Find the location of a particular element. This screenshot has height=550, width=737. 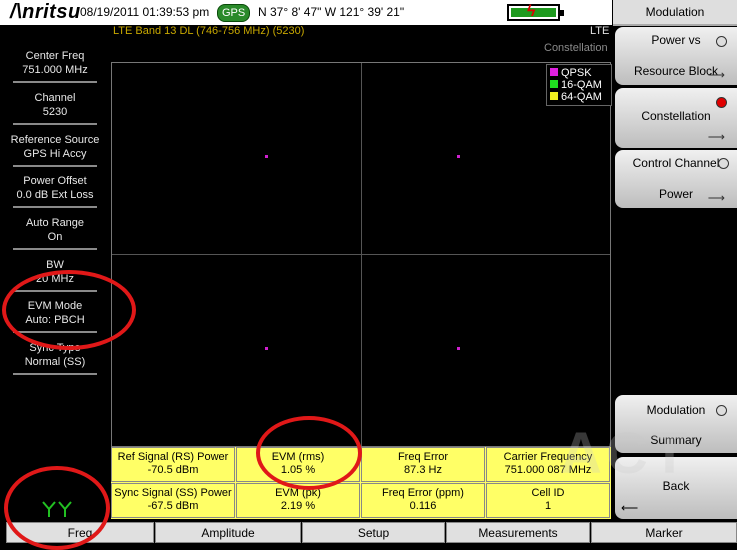

param-label: Channel is located at coordinates (55, 98).